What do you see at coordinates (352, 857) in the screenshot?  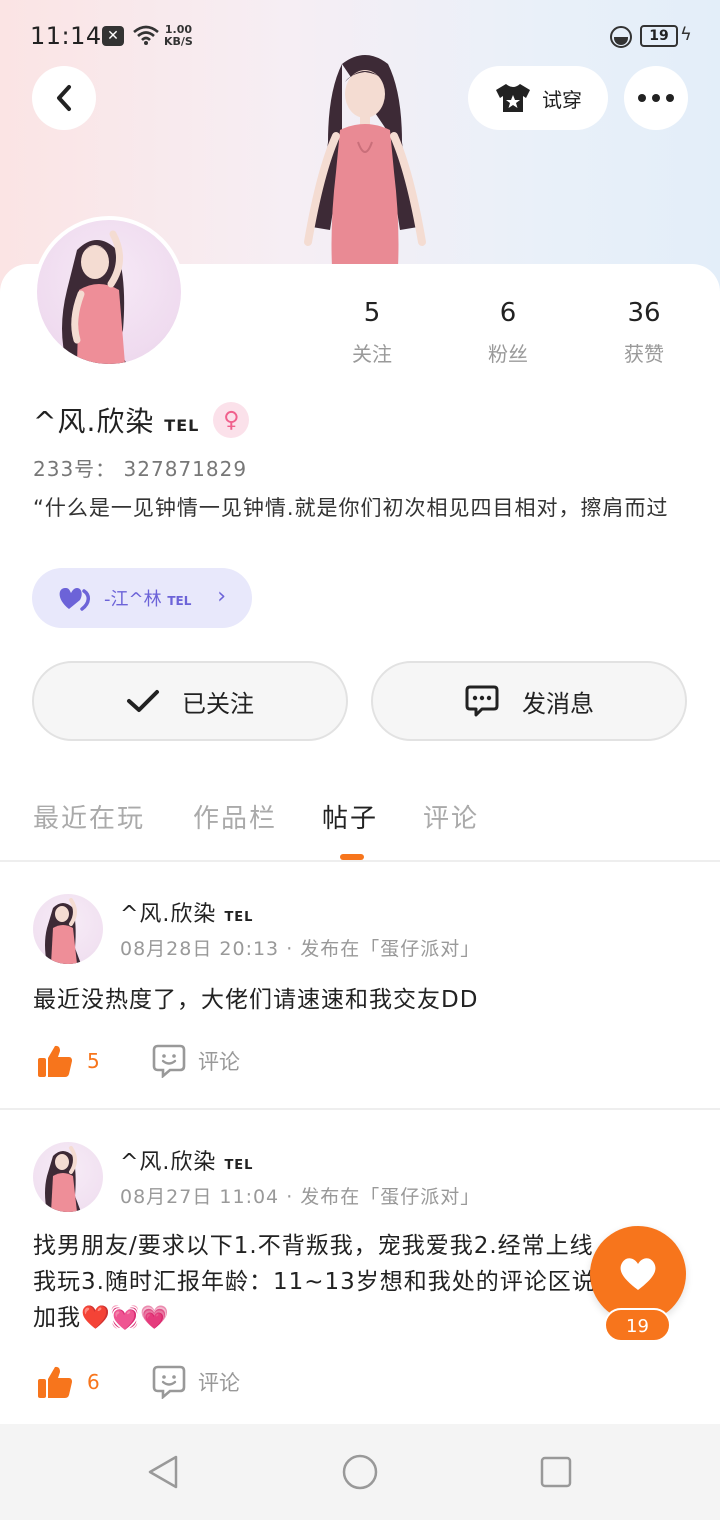 I see `active-tab-indicator` at bounding box center [352, 857].